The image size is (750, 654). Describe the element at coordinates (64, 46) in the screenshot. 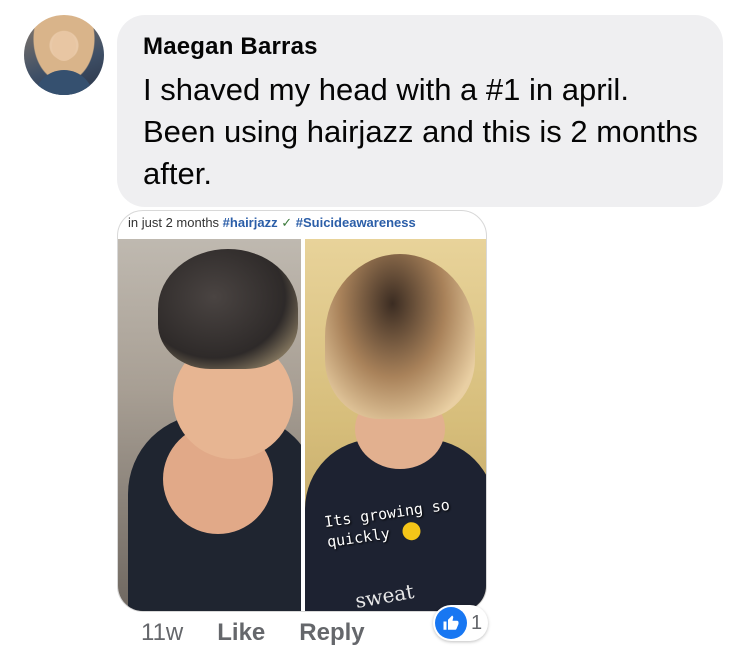

I see `avatar-face` at that location.